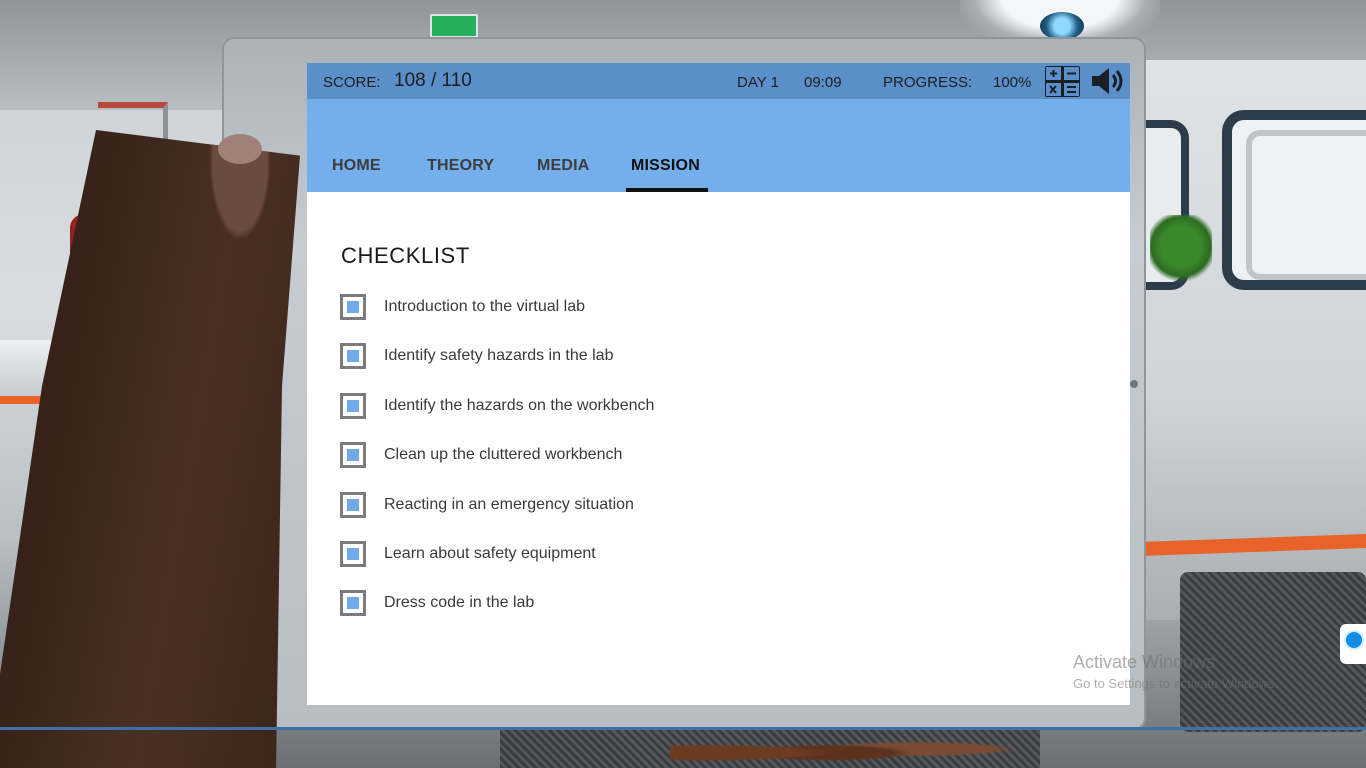 Image resolution: width=1366 pixels, height=768 pixels. What do you see at coordinates (1134, 384) in the screenshot?
I see `tablet-button` at bounding box center [1134, 384].